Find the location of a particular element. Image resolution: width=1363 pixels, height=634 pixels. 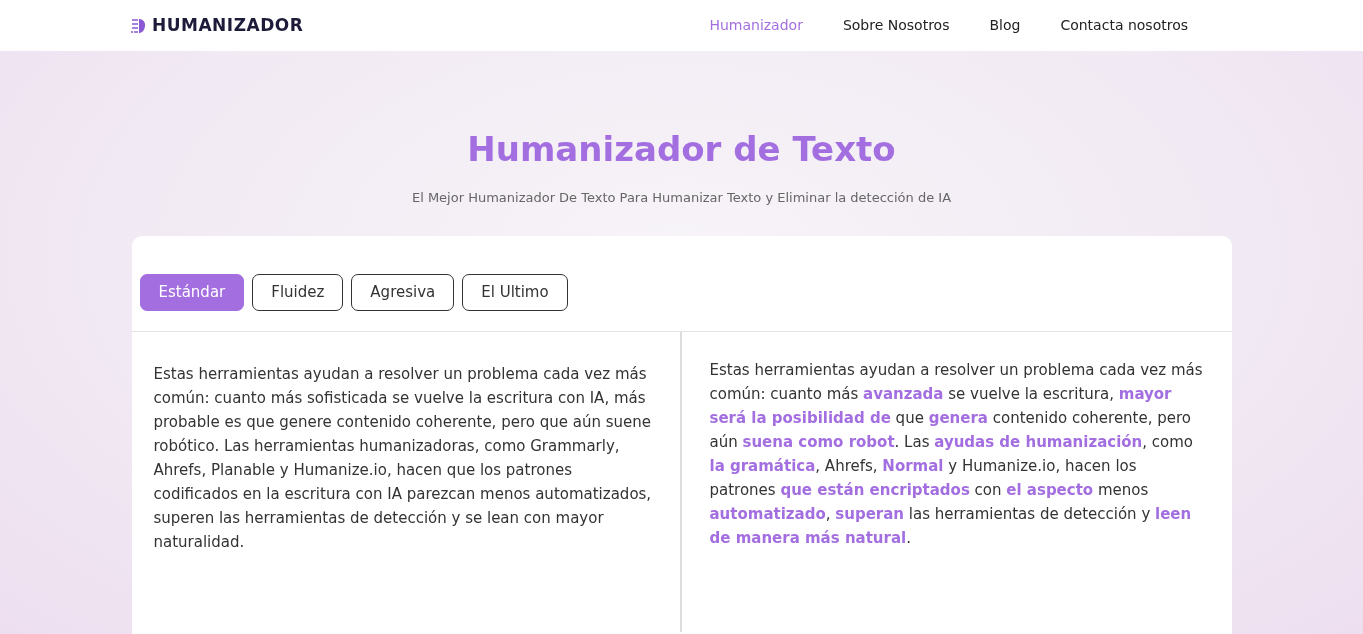

output-text: Estas herramientas ayudan a resolver un problema cada vez más común: cuanto más avanzada se vuelve la escritura, mayor será la posibilidad de que genera contenido coherente, pero aún suena como robot. Las ayudas de humanización, como la gramática, Ahrefs, Normal y Humanize.io, hacen los patrones que están encriptados con el aspecto menos automatizado, superan las herramientas de detección y leen de manera más natural. is located at coordinates (956, 454).